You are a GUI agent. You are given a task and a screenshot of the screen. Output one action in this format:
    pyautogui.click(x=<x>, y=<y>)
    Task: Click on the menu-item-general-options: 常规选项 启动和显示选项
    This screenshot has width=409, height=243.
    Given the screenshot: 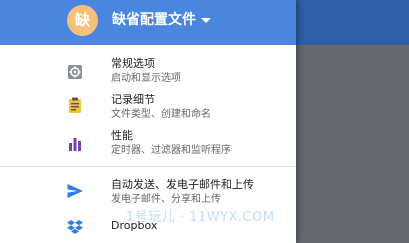 What is the action you would take?
    pyautogui.click(x=148, y=73)
    